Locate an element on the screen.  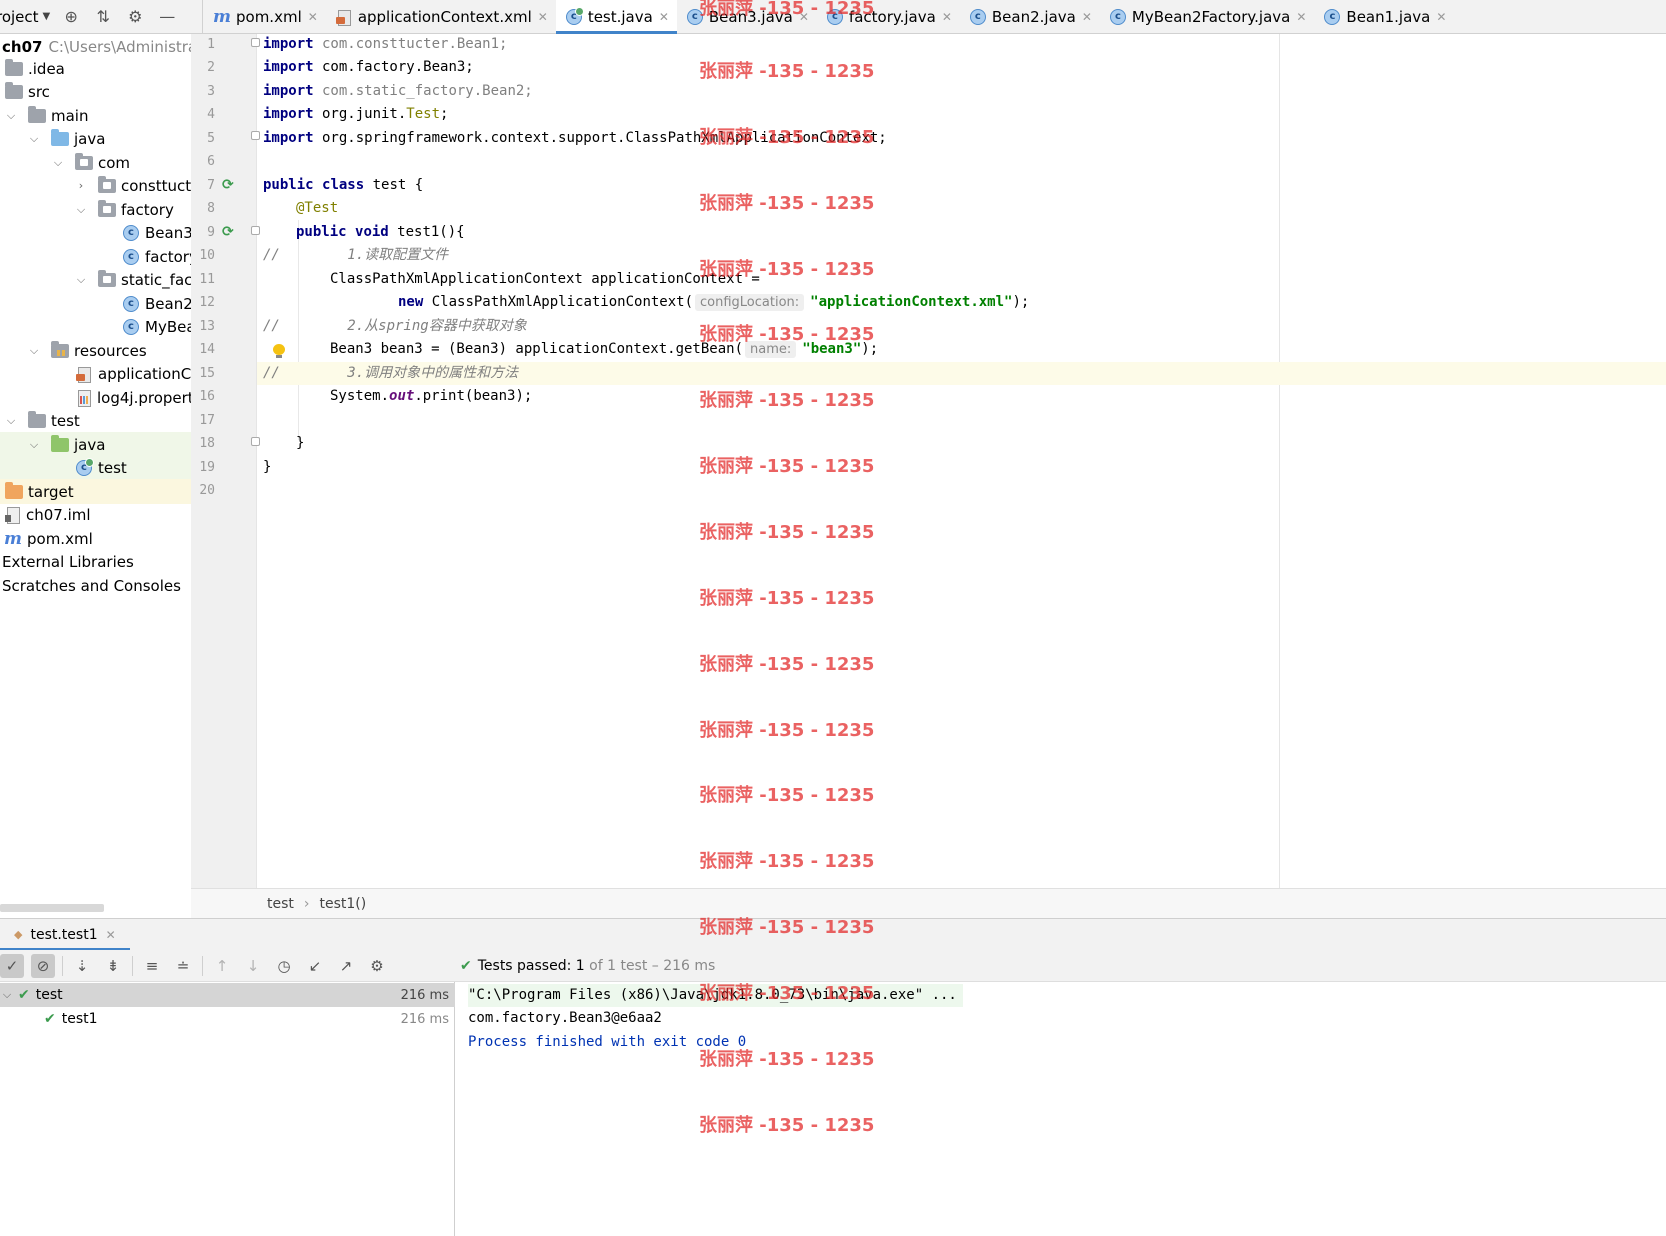
tab-mybean2factory-java: c MyBean2Factory.java ✕ is located at coordinates (1207, 17).